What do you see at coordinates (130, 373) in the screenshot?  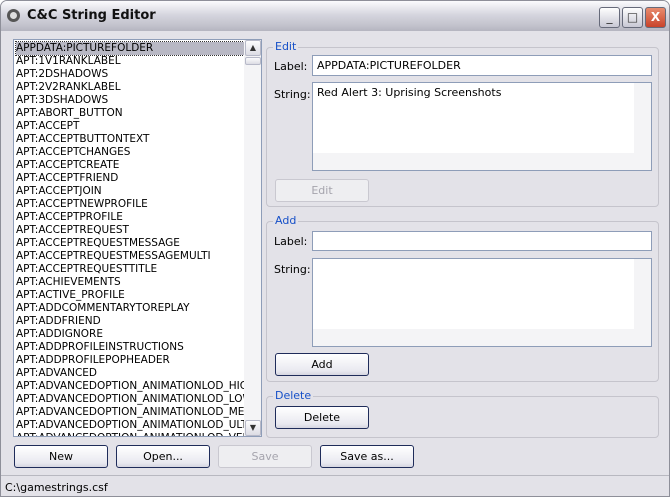 I see `list-item: APT:ADVANCED` at bounding box center [130, 373].